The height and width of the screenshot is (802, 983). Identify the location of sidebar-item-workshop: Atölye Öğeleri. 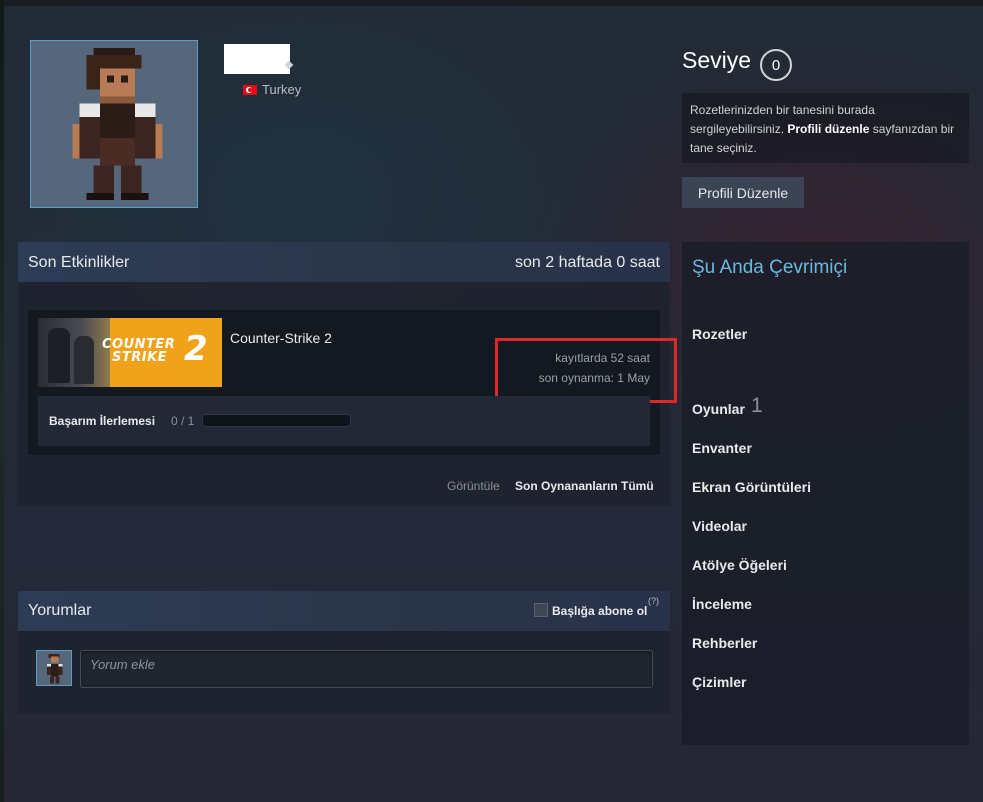
(739, 565).